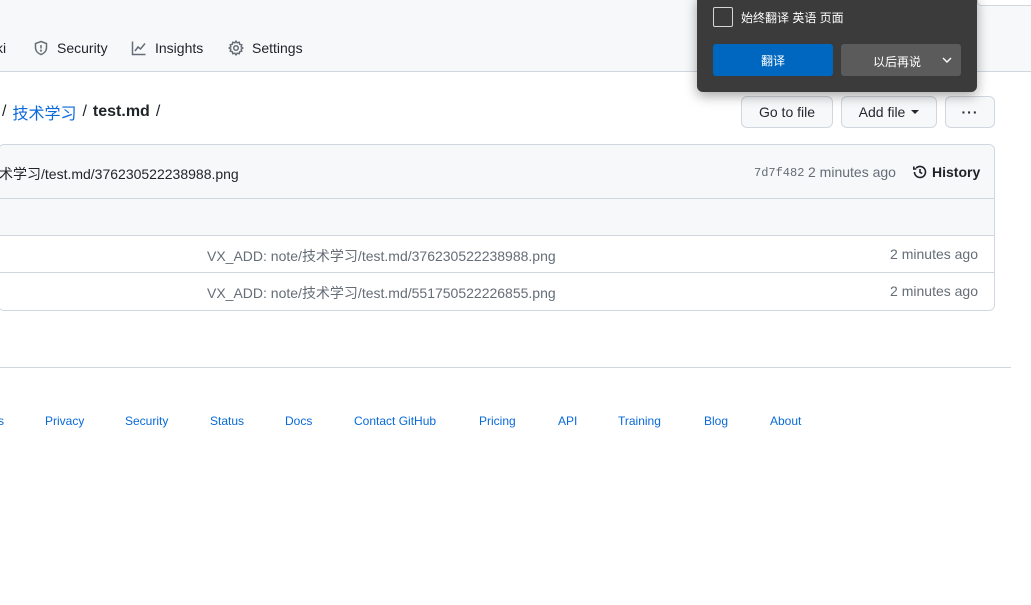  I want to click on translate-button: 翻译, so click(773, 60).